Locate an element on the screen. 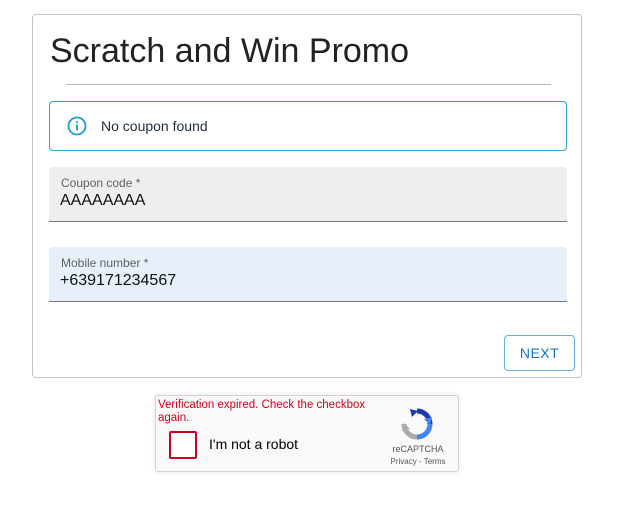  title-divider is located at coordinates (308, 84).